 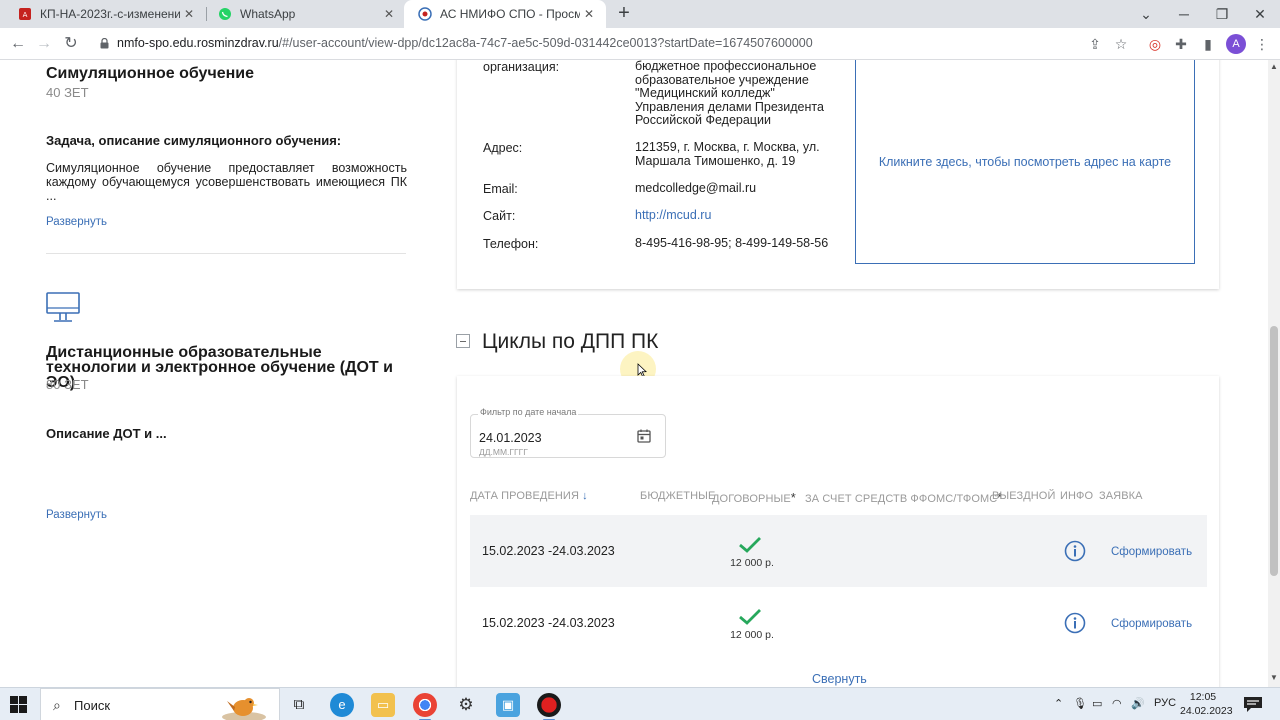 I want to click on file-explorer-icon: ▭, so click(x=383, y=705).